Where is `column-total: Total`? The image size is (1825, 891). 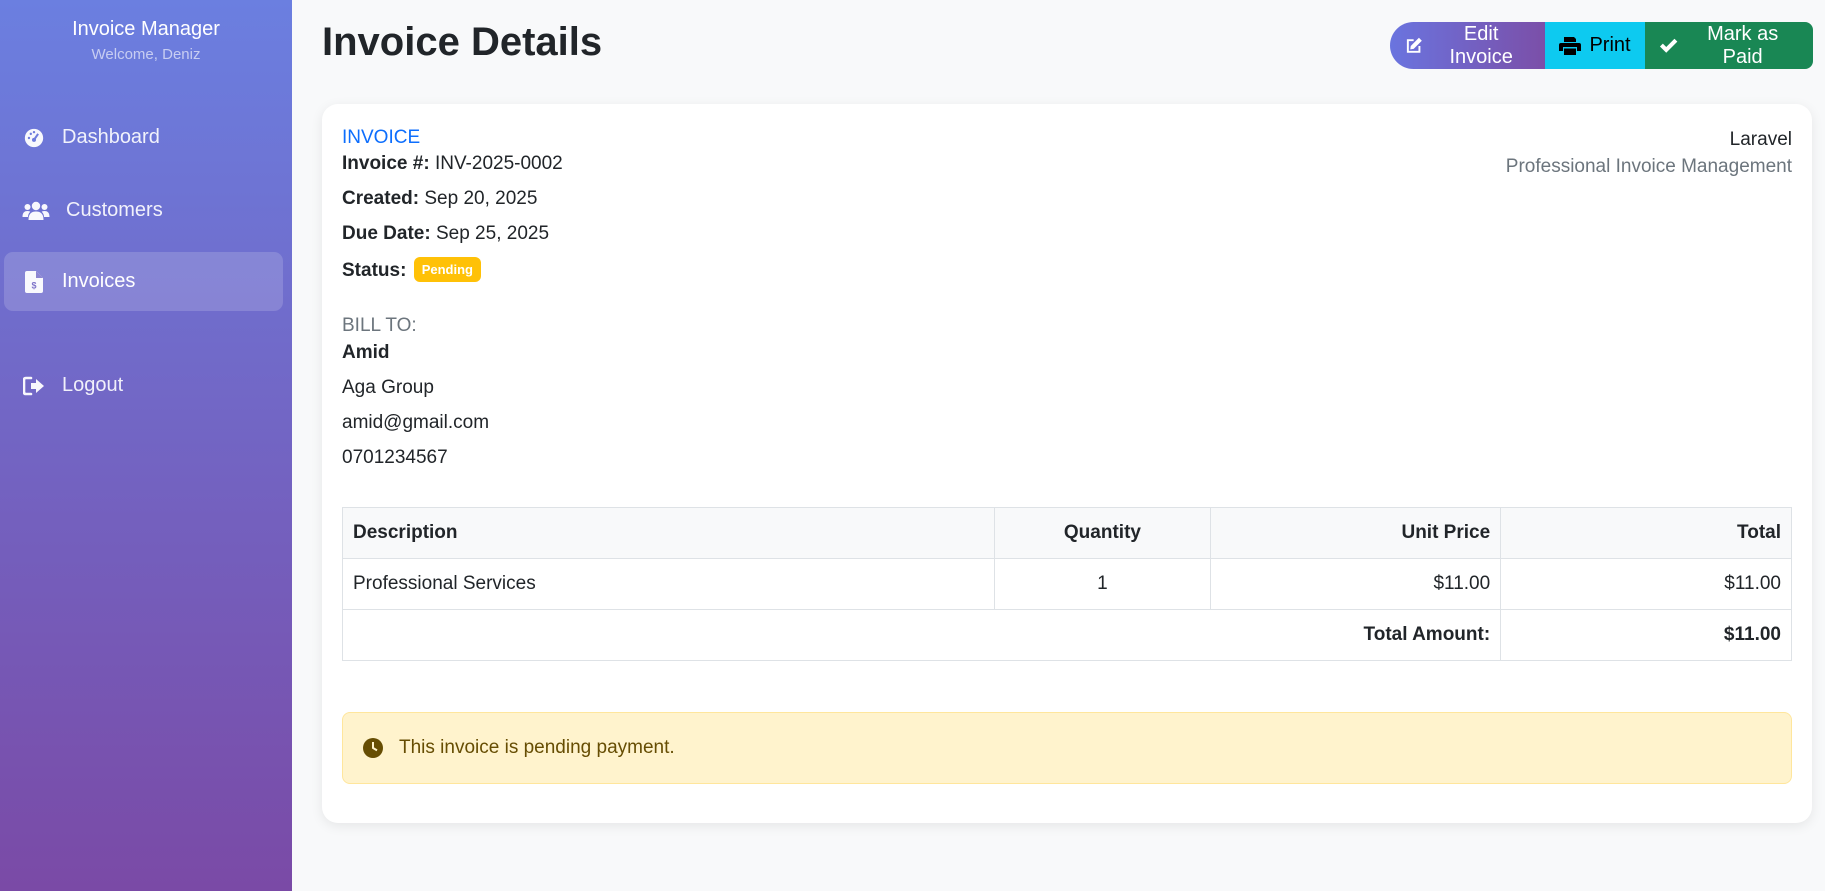
column-total: Total is located at coordinates (1646, 533).